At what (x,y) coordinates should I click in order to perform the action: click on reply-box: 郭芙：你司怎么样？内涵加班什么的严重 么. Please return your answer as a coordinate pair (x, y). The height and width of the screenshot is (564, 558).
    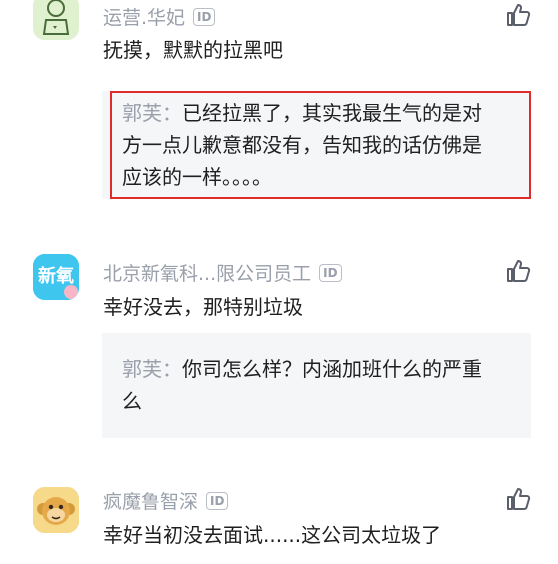
    Looking at the image, I should click on (316, 385).